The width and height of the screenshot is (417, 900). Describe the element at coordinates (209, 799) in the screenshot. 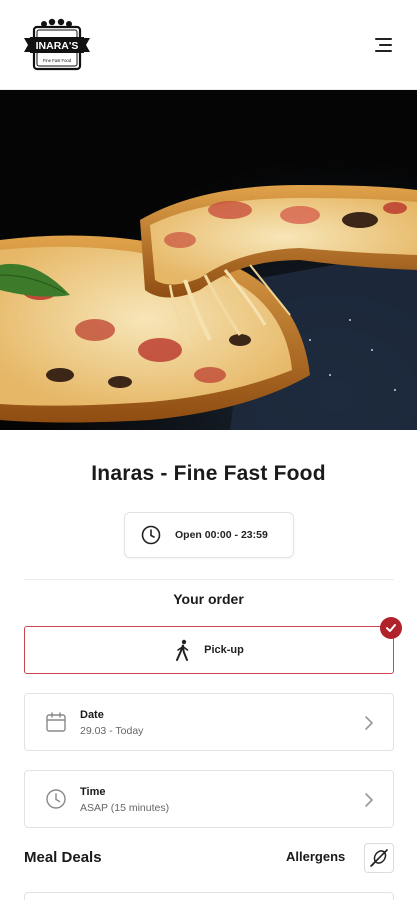

I see `time-selector: Time ASAP (15 minutes)` at that location.